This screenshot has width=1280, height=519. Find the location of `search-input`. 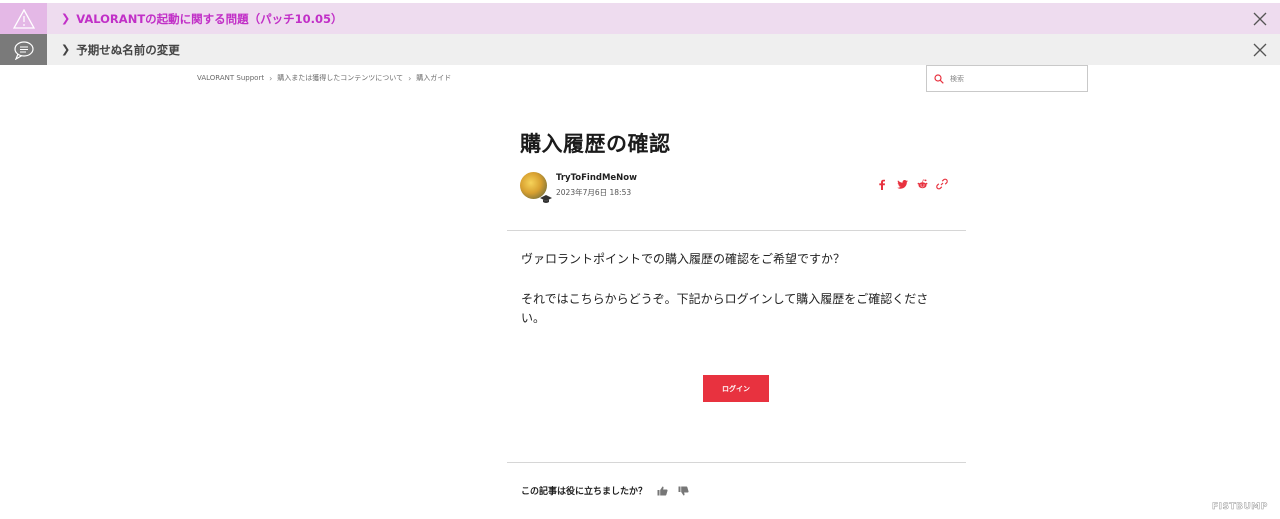

search-input is located at coordinates (1015, 78).